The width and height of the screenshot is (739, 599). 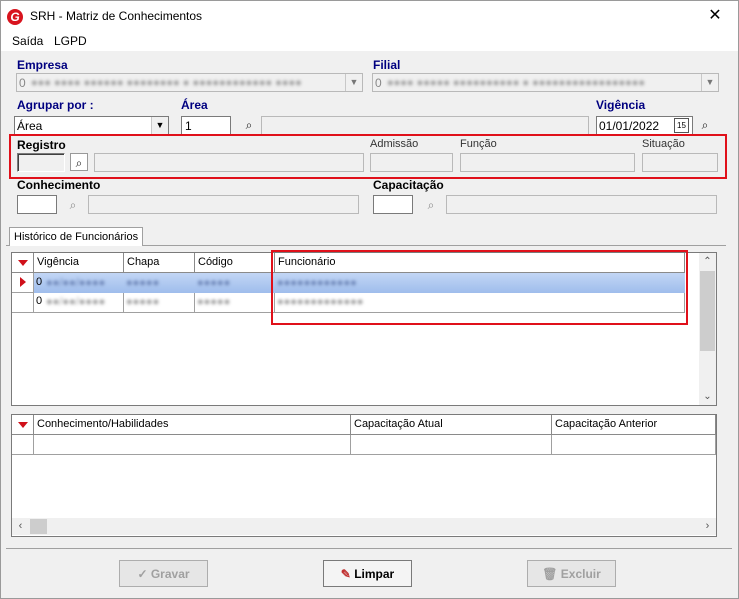 I want to click on scroll-left-icon: ‹, so click(x=20, y=526).